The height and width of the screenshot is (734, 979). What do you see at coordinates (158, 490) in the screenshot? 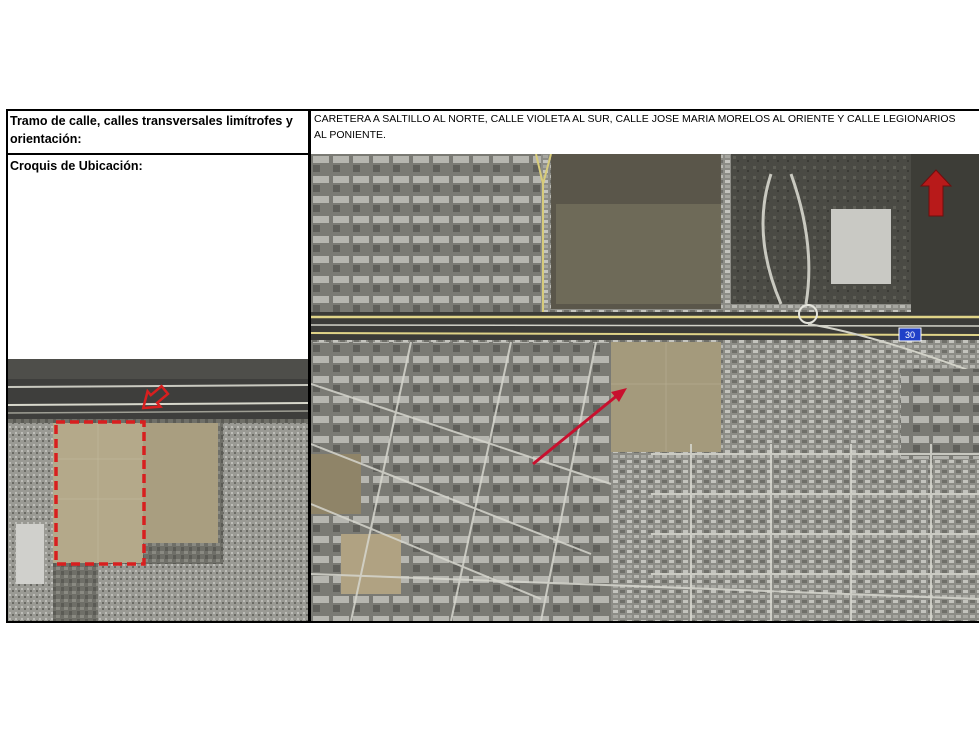
I see `detail-satellite-map` at bounding box center [158, 490].